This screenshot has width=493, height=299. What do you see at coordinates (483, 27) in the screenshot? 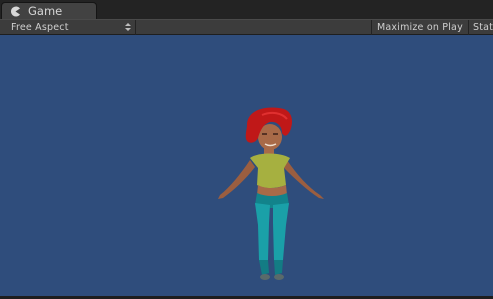
I see `stats-label: Stat` at bounding box center [483, 27].